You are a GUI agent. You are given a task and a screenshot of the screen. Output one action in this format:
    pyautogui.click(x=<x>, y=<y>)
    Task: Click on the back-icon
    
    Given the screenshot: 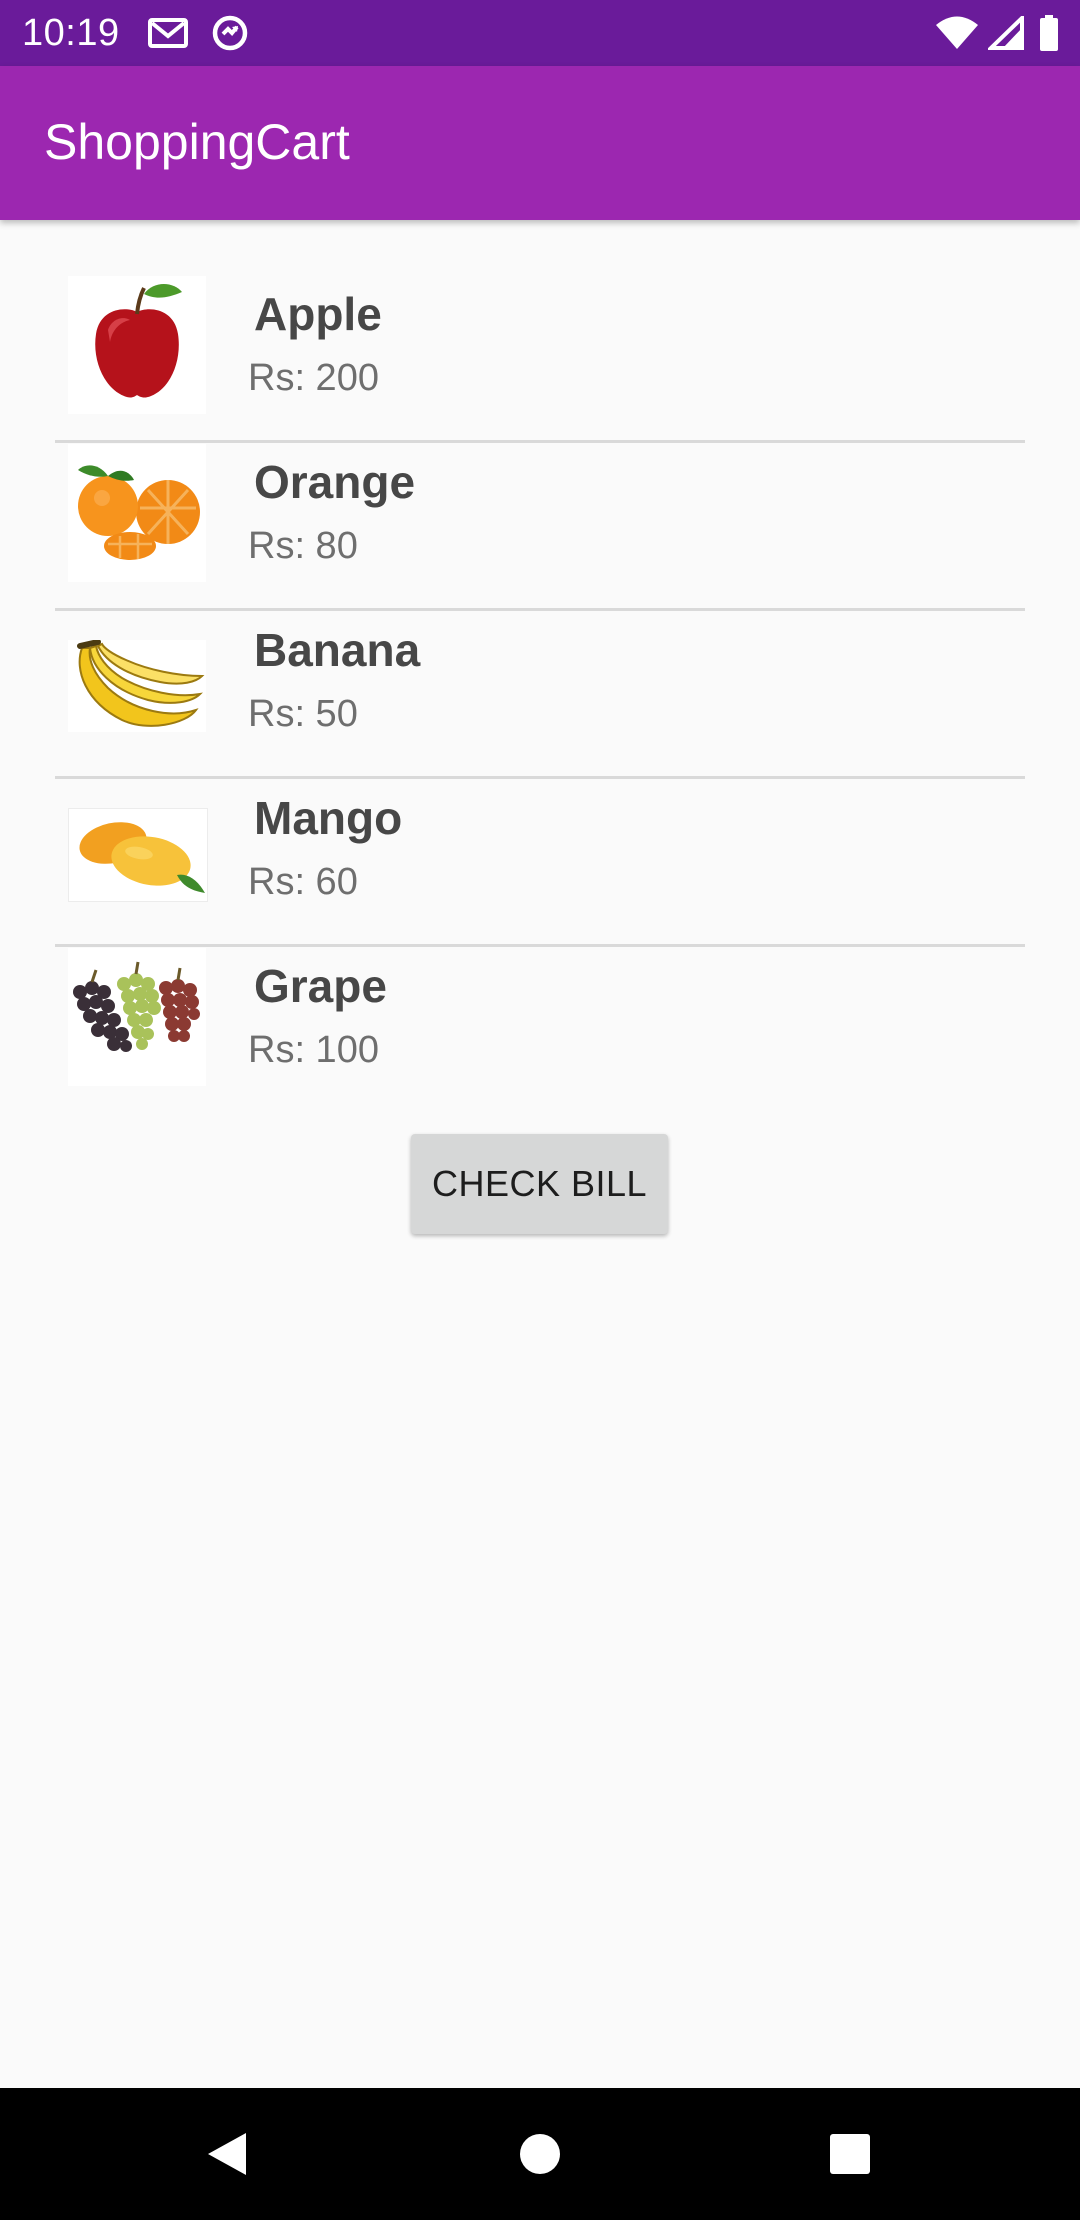 What is the action you would take?
    pyautogui.click(x=228, y=2154)
    